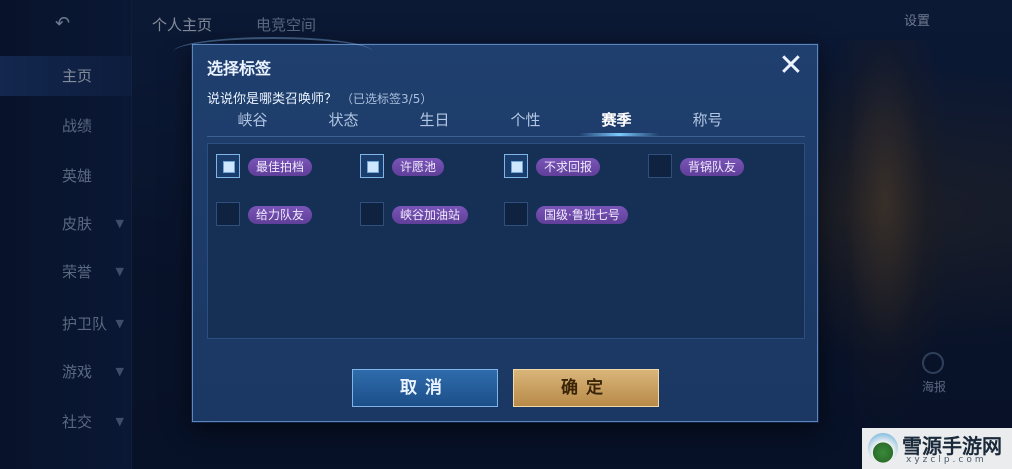 The image size is (1012, 469). Describe the element at coordinates (239, 68) in the screenshot. I see `dialog-title: 选择标签` at that location.